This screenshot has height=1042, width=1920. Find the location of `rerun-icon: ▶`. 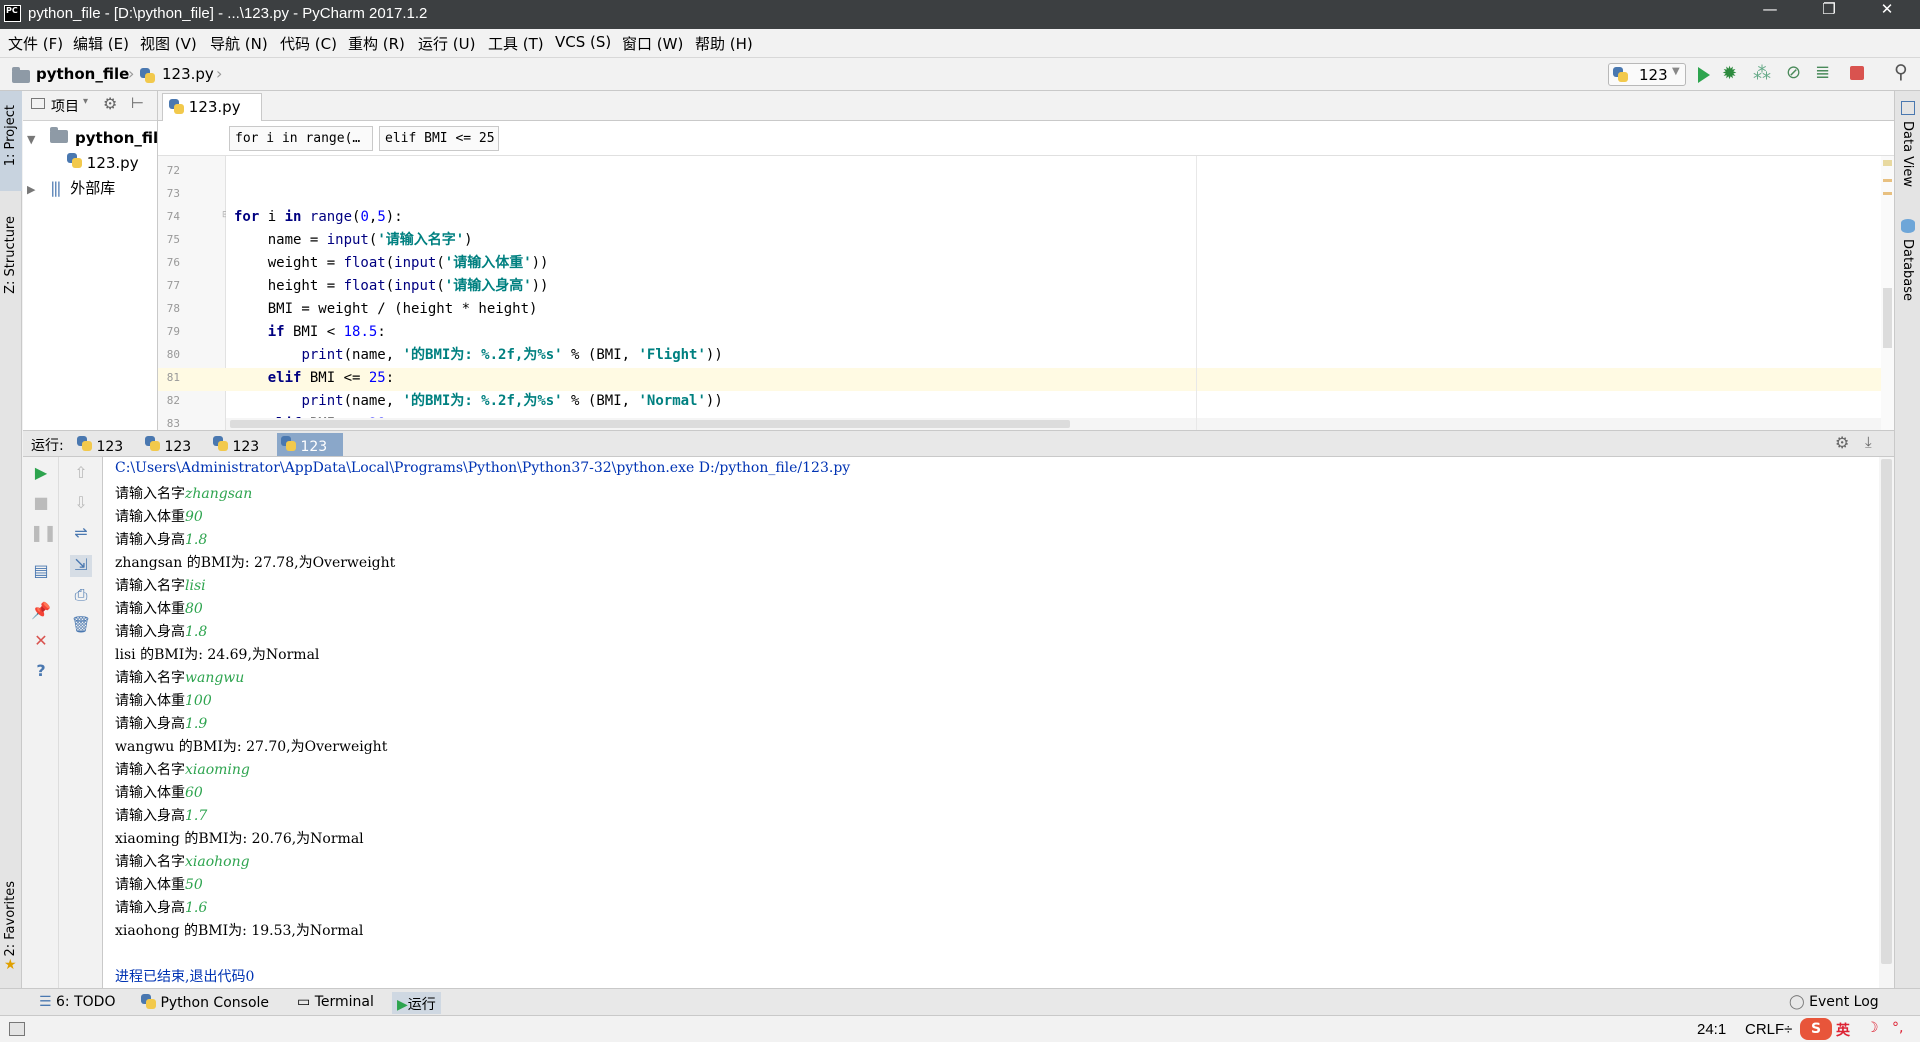

rerun-icon: ▶ is located at coordinates (41, 474).